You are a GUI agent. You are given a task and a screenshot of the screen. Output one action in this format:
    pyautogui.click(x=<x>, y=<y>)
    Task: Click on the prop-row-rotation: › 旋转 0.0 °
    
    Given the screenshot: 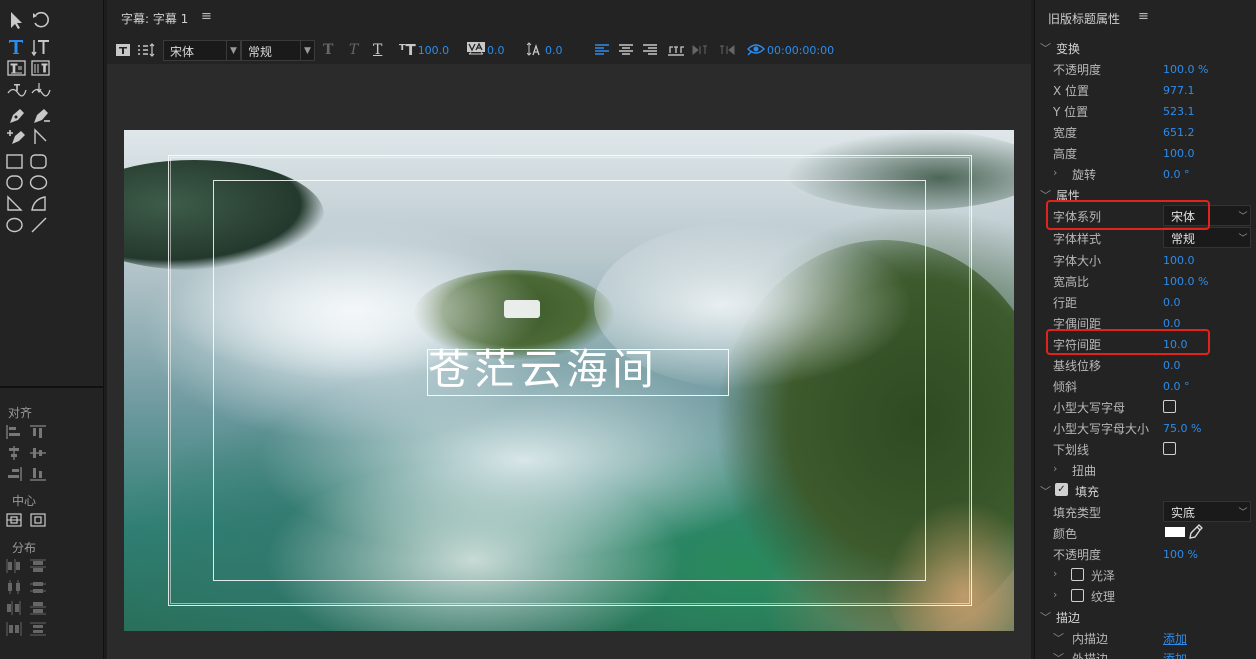 What is the action you would take?
    pyautogui.click(x=1145, y=173)
    